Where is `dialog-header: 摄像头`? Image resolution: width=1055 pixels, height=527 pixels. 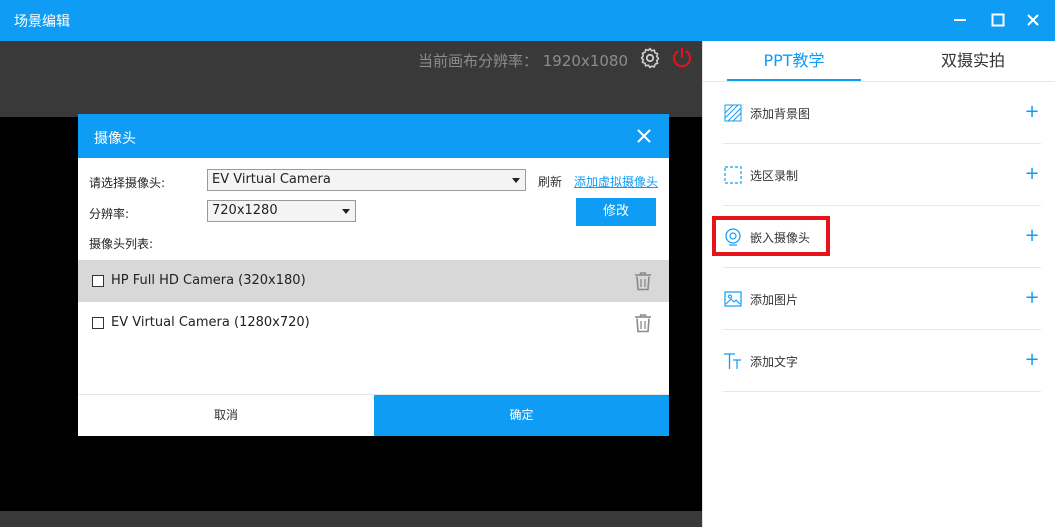 dialog-header: 摄像头 is located at coordinates (373, 136).